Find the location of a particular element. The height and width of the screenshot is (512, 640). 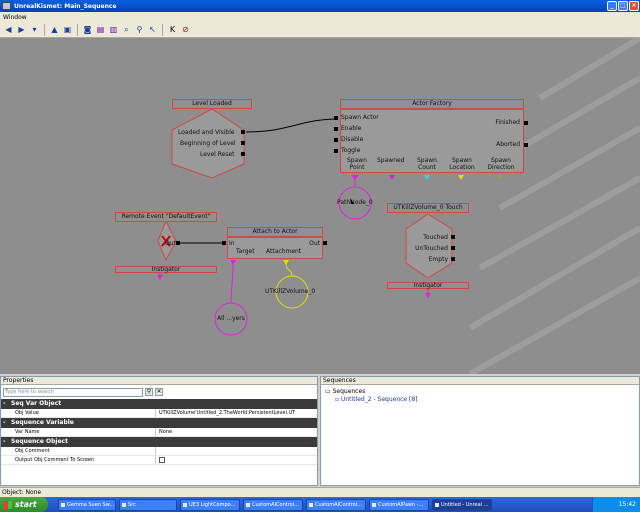

prop-row-var-name: Var Name None is located at coordinates (159, 432).